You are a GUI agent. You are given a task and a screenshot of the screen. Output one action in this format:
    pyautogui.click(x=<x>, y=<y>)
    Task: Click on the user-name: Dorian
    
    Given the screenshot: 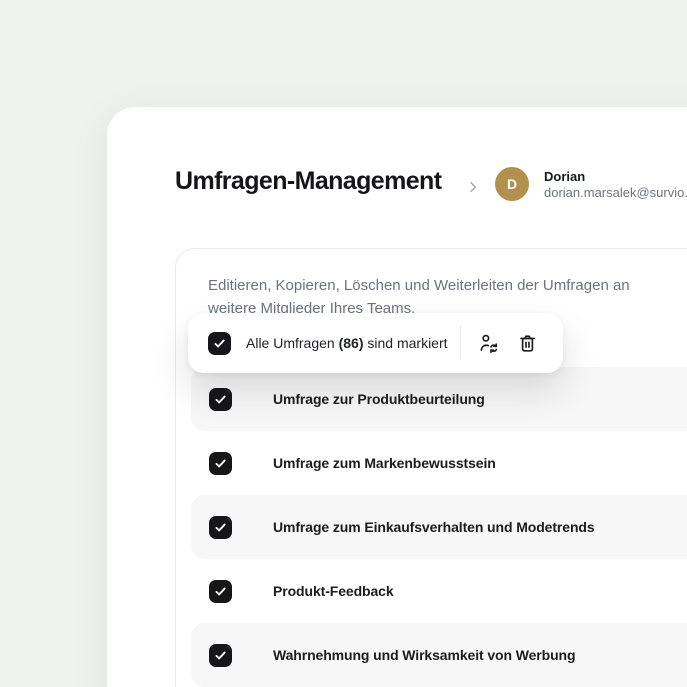 What is the action you would take?
    pyautogui.click(x=565, y=176)
    